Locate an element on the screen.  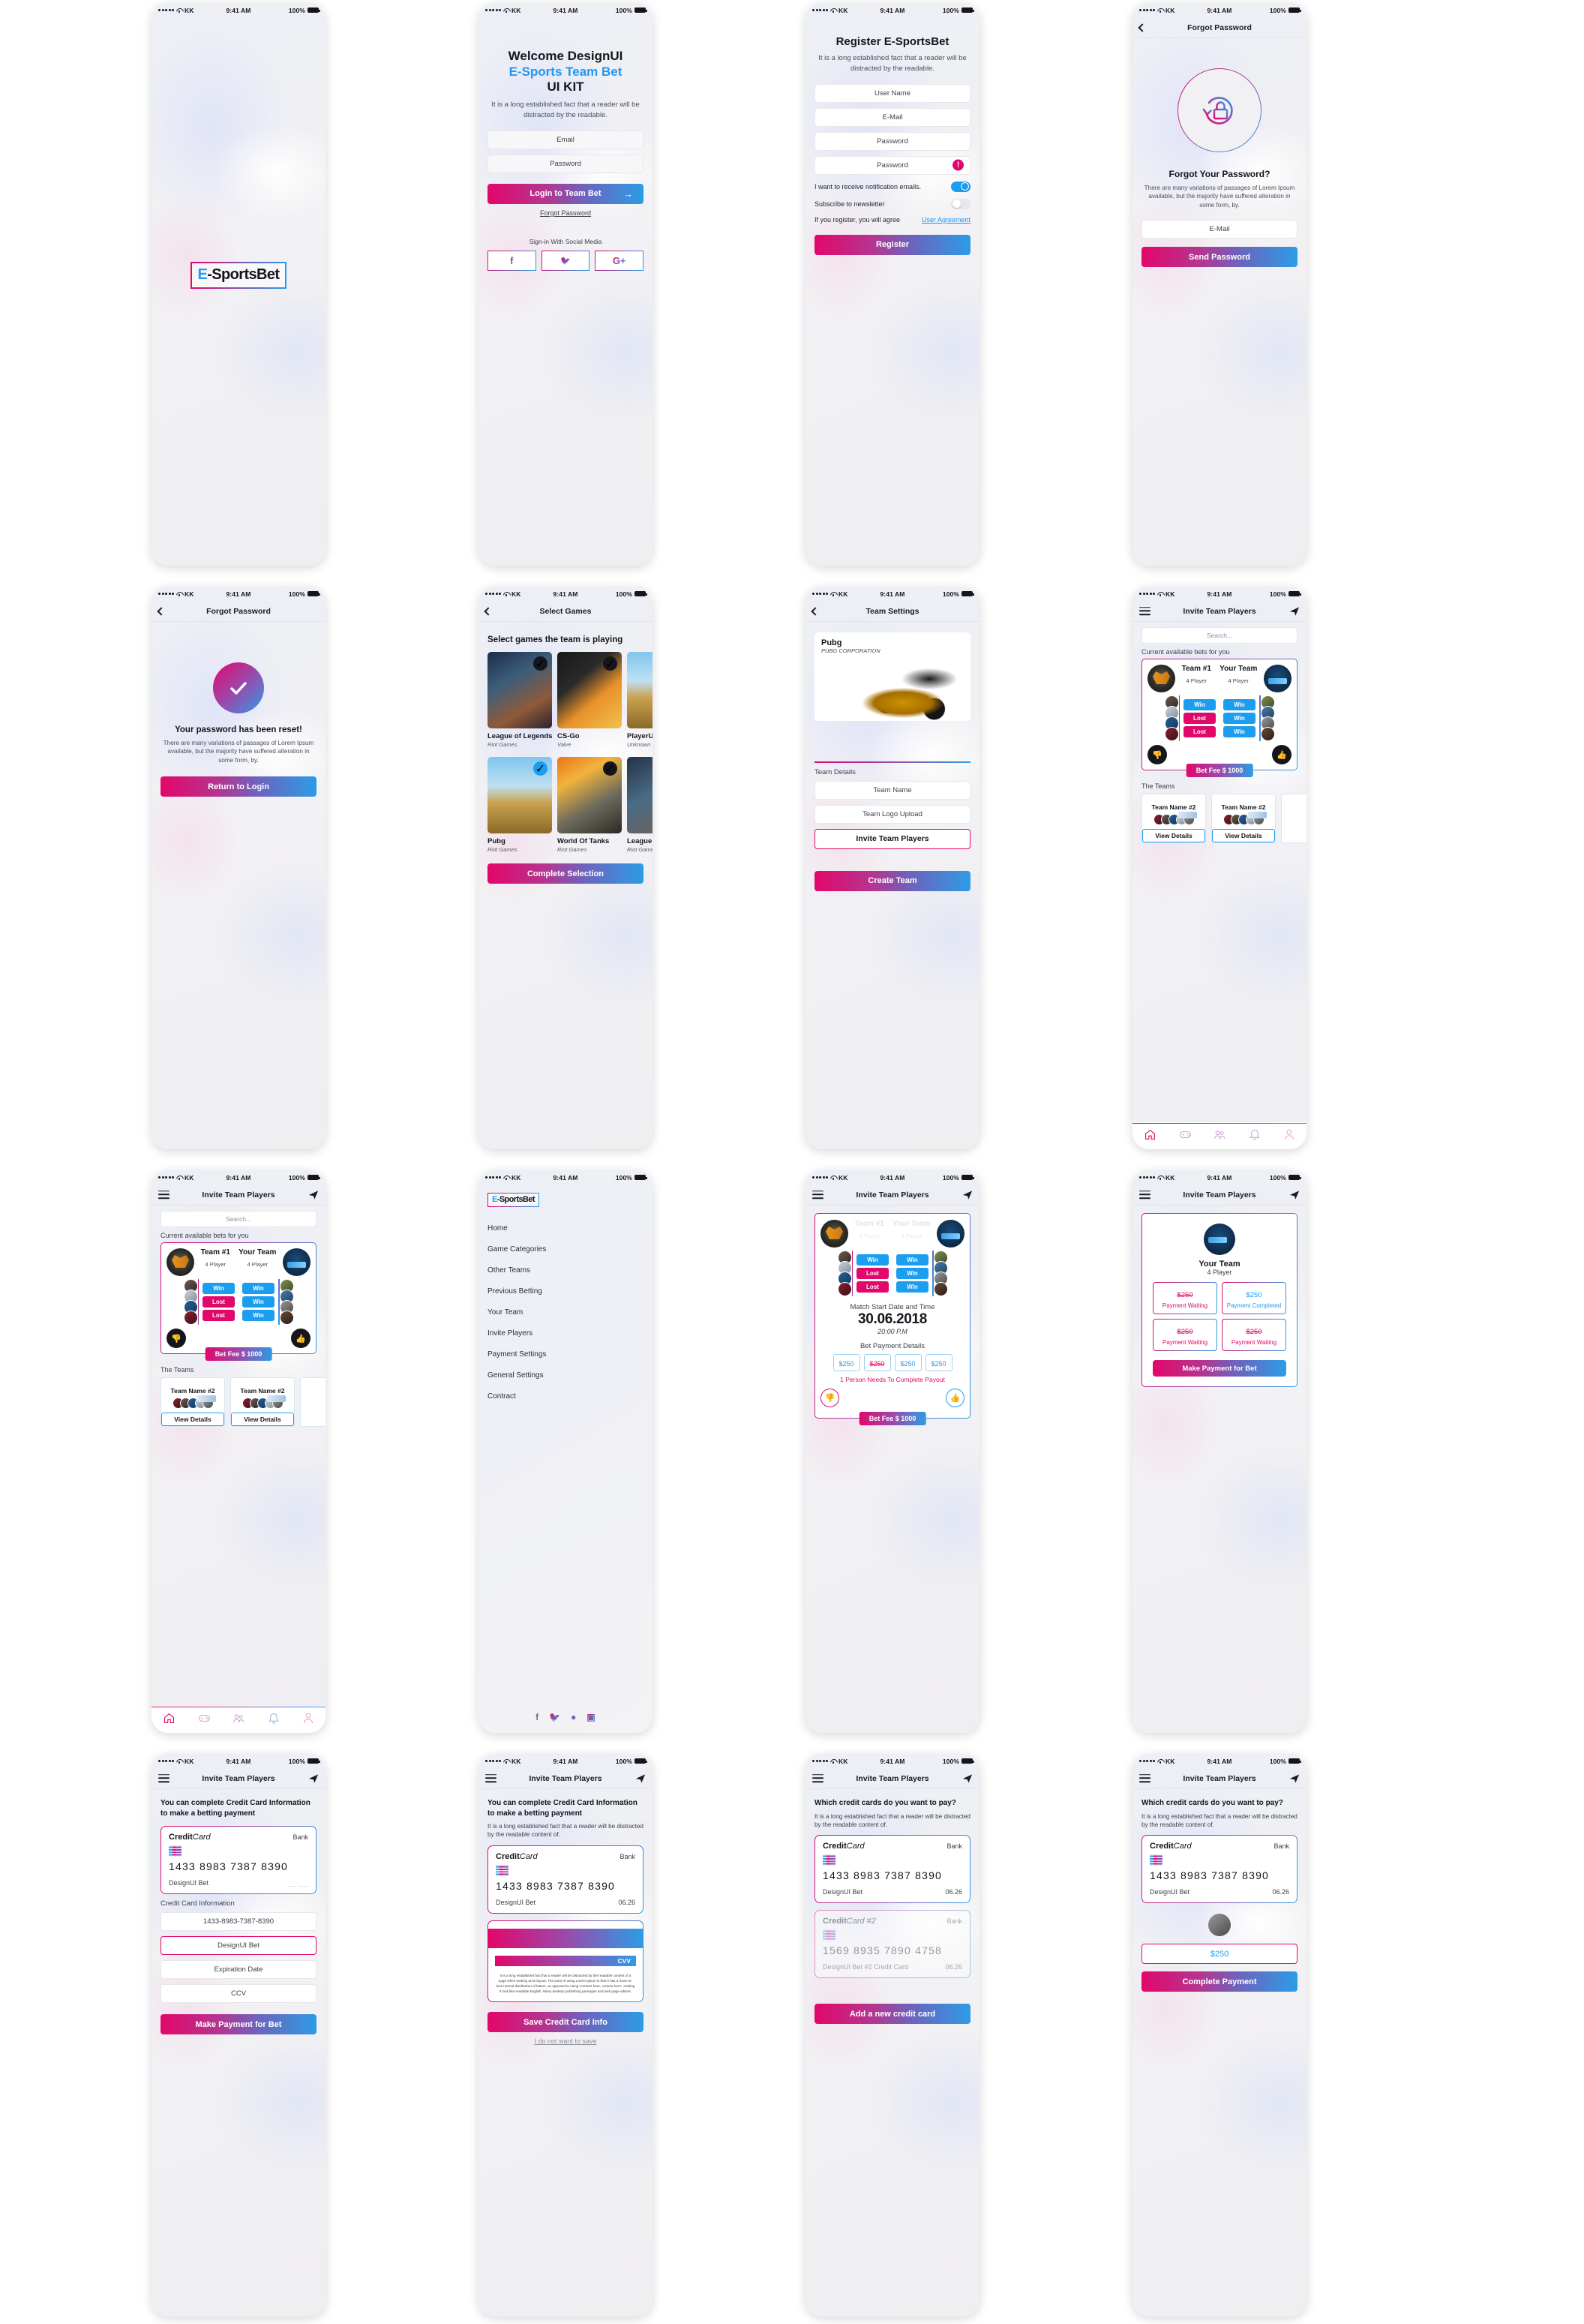
drawer-item-game-categories: Game Categories is located at coordinates (566, 1249).